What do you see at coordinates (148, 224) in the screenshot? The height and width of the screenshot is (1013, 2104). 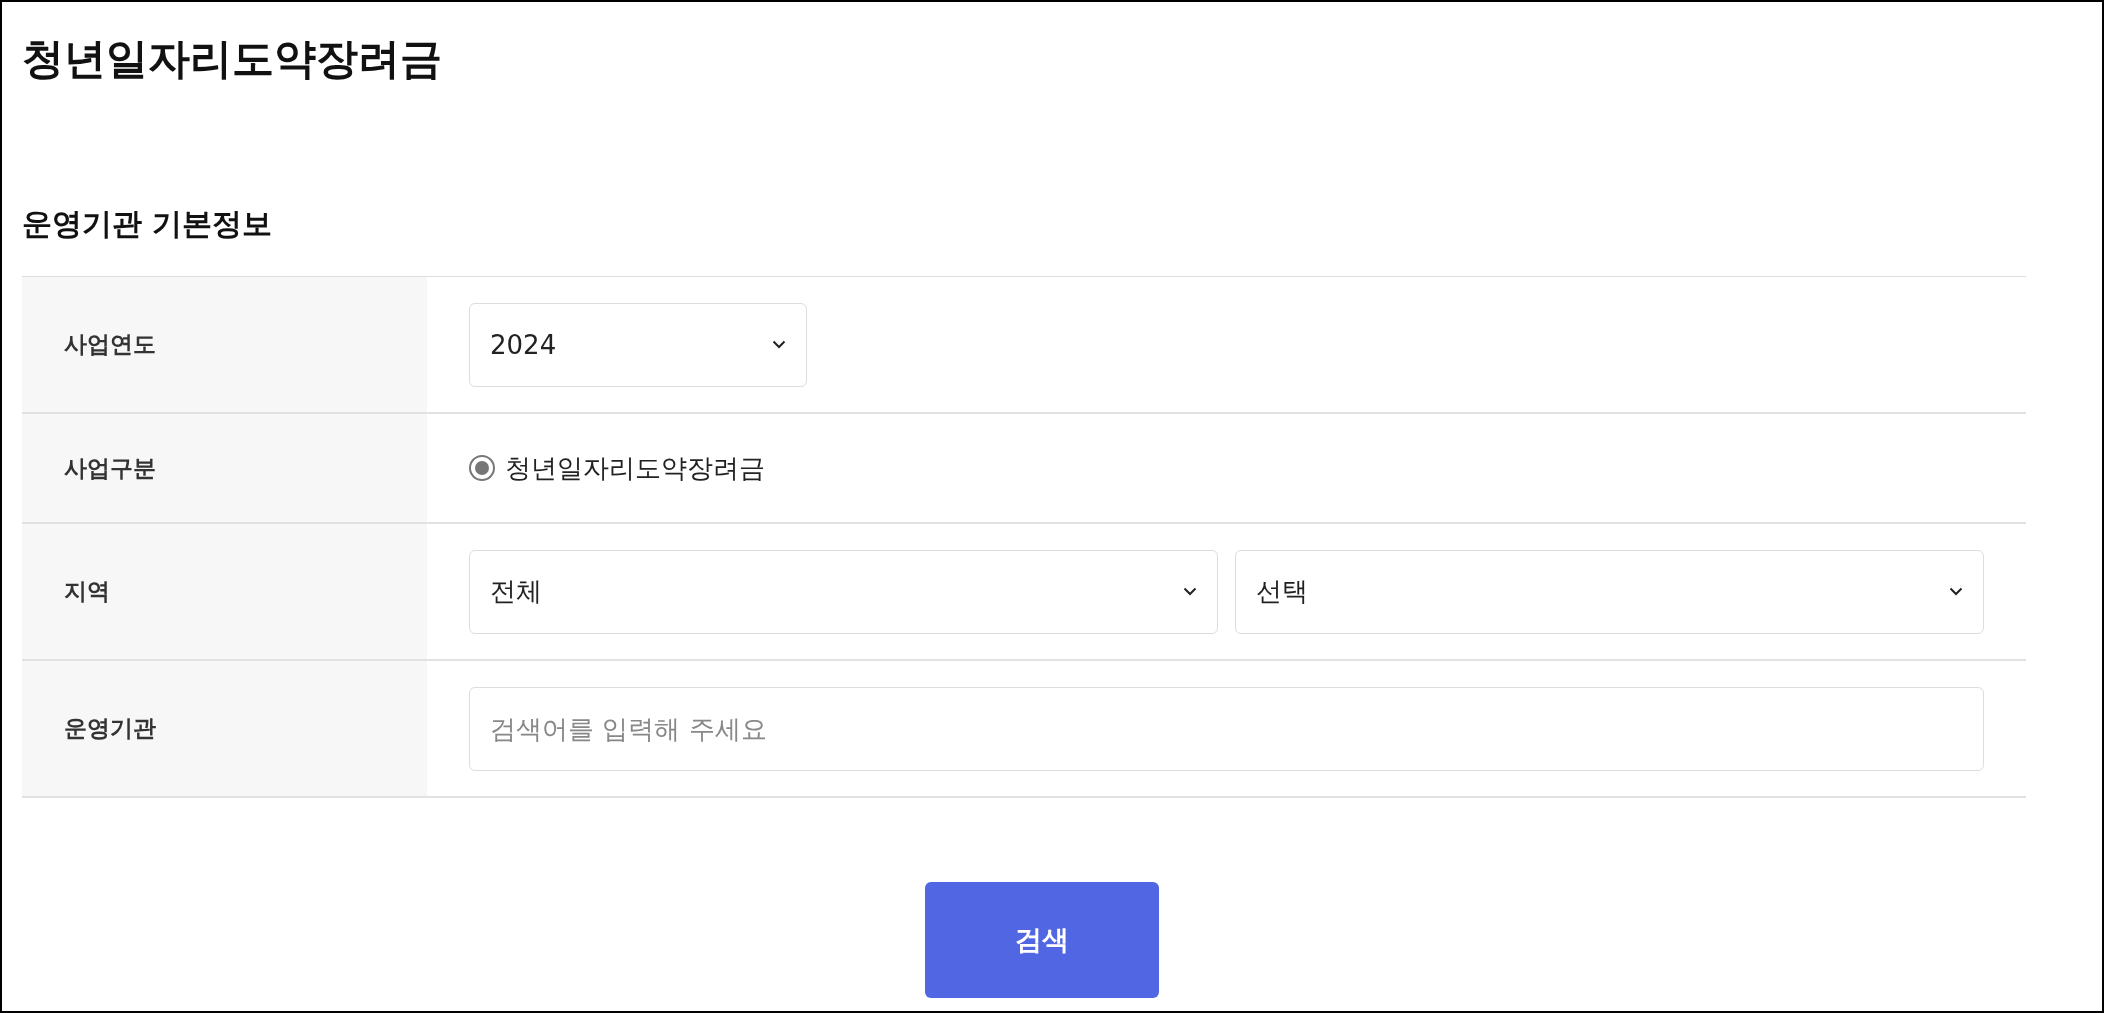 I see `section-title: 운영기관 기본정보` at bounding box center [148, 224].